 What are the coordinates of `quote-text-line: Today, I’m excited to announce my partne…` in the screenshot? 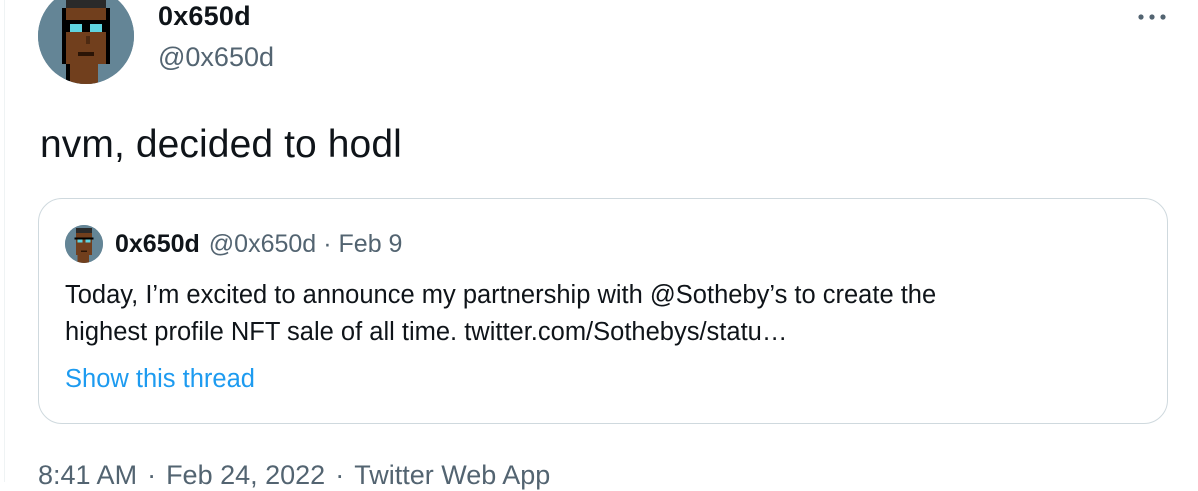 It's located at (501, 295).